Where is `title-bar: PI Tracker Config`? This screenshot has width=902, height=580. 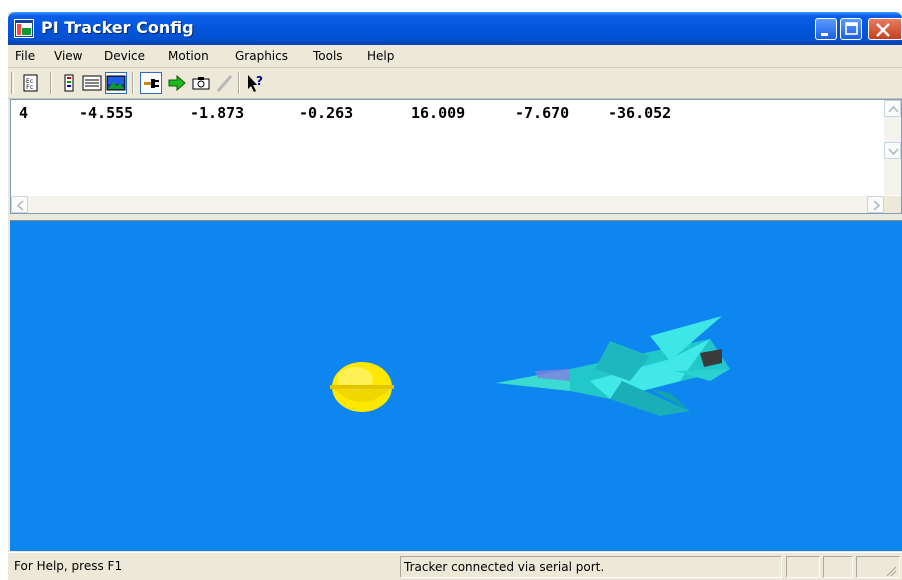
title-bar: PI Tracker Config is located at coordinates (455, 28).